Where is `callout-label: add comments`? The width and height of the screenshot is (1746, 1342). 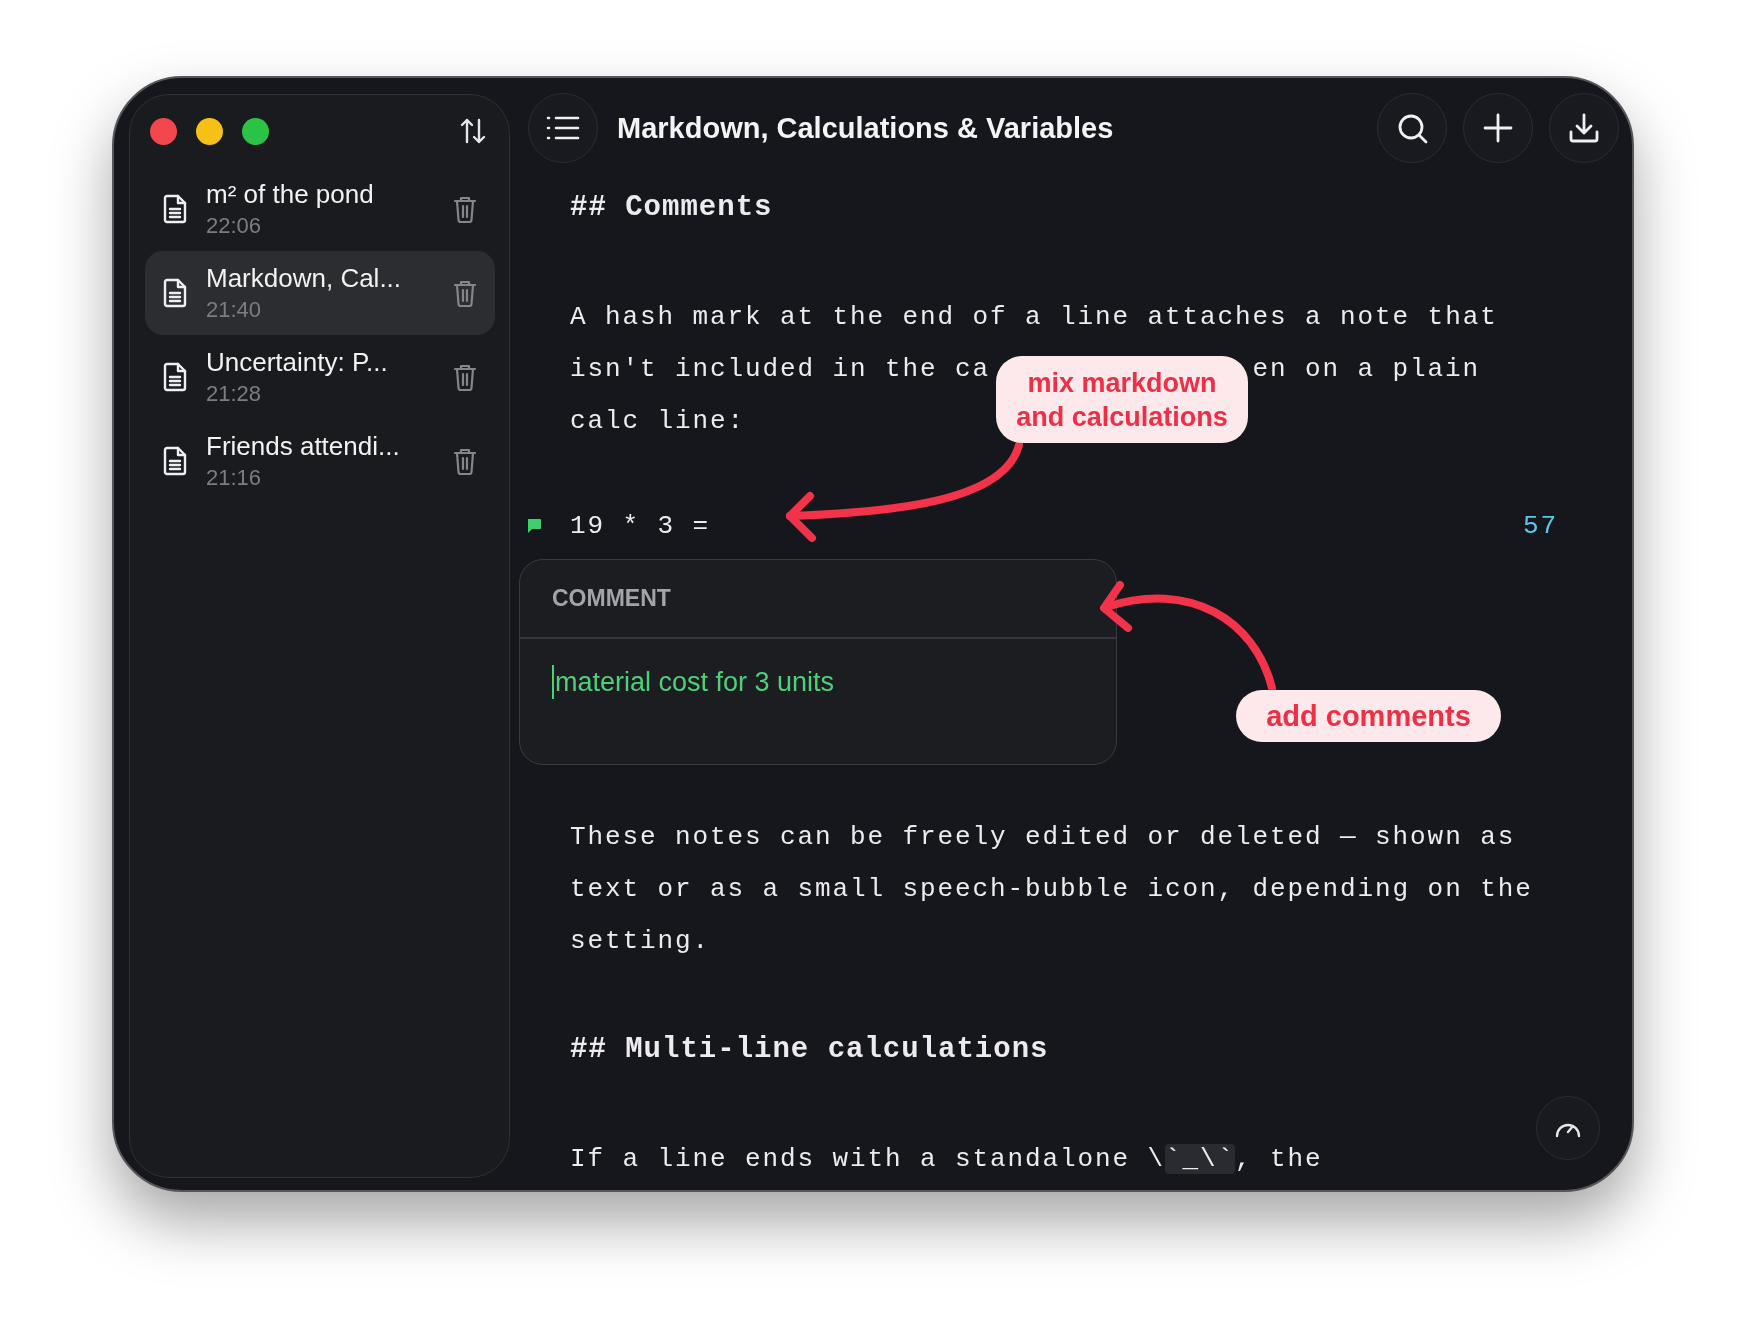 callout-label: add comments is located at coordinates (1368, 716).